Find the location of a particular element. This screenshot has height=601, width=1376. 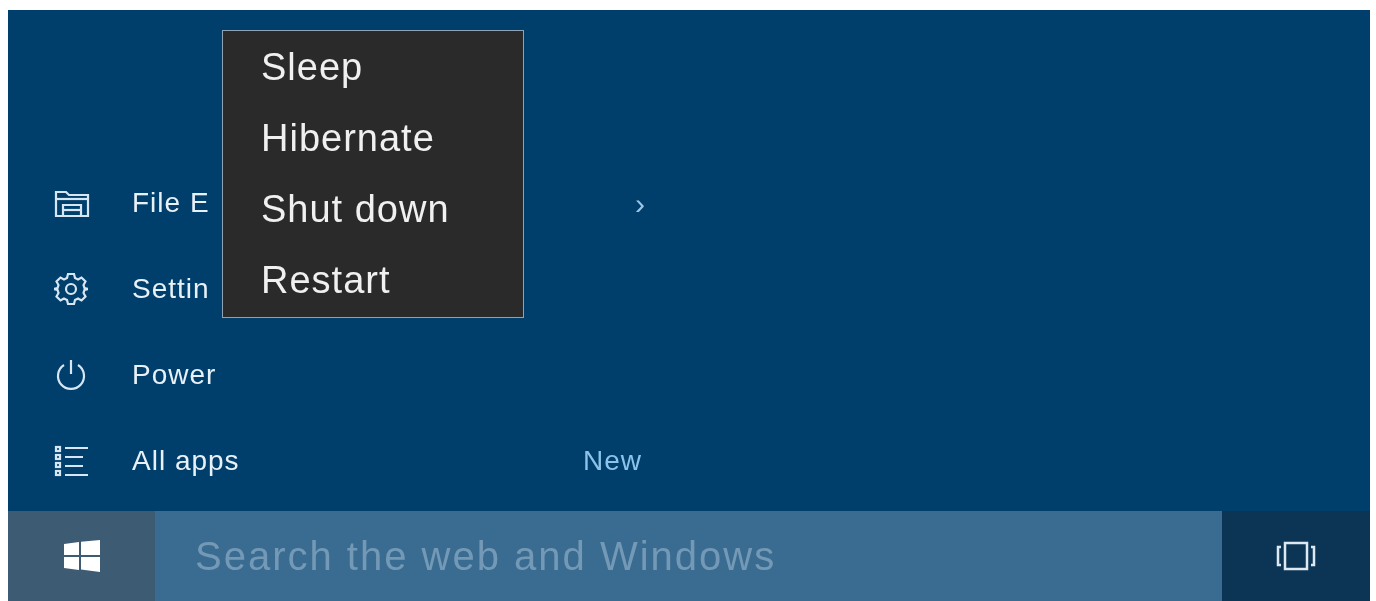

start-menu-item: Settin is located at coordinates (132, 289).